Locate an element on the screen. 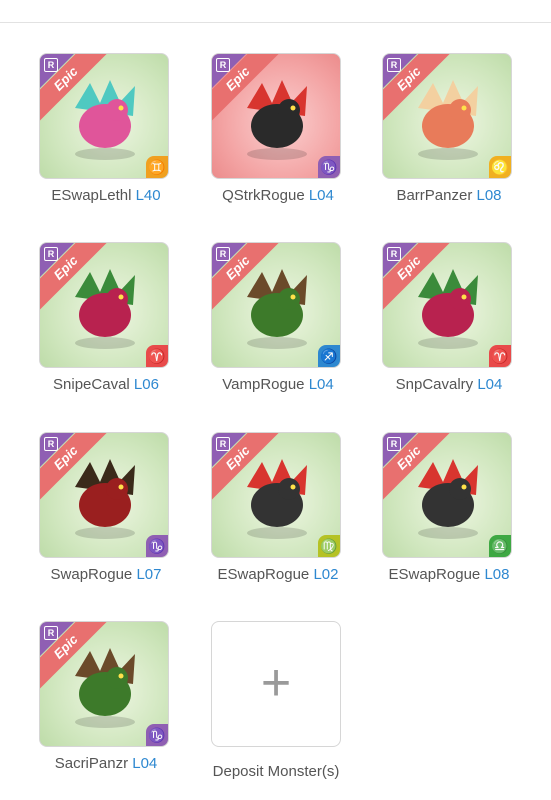  deposit-monster-button: + is located at coordinates (276, 684).